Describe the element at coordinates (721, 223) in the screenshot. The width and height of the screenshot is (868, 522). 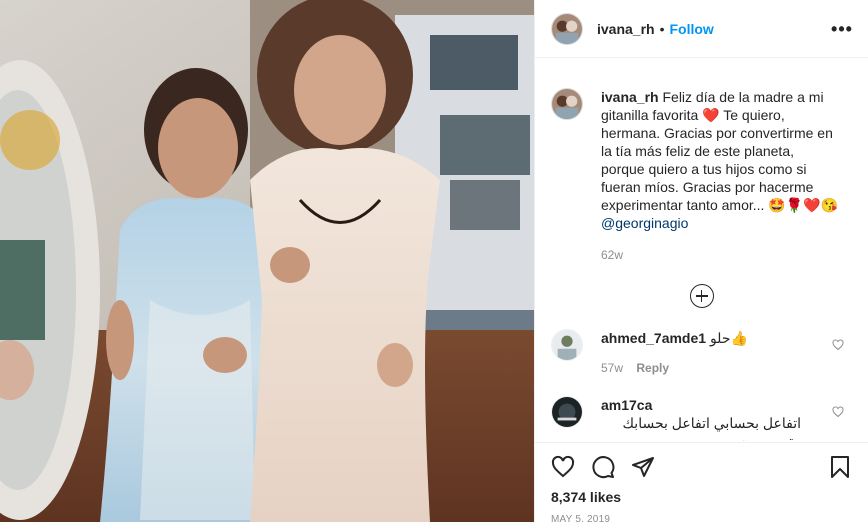
I see `caption-mention-link: @georginagio` at that location.